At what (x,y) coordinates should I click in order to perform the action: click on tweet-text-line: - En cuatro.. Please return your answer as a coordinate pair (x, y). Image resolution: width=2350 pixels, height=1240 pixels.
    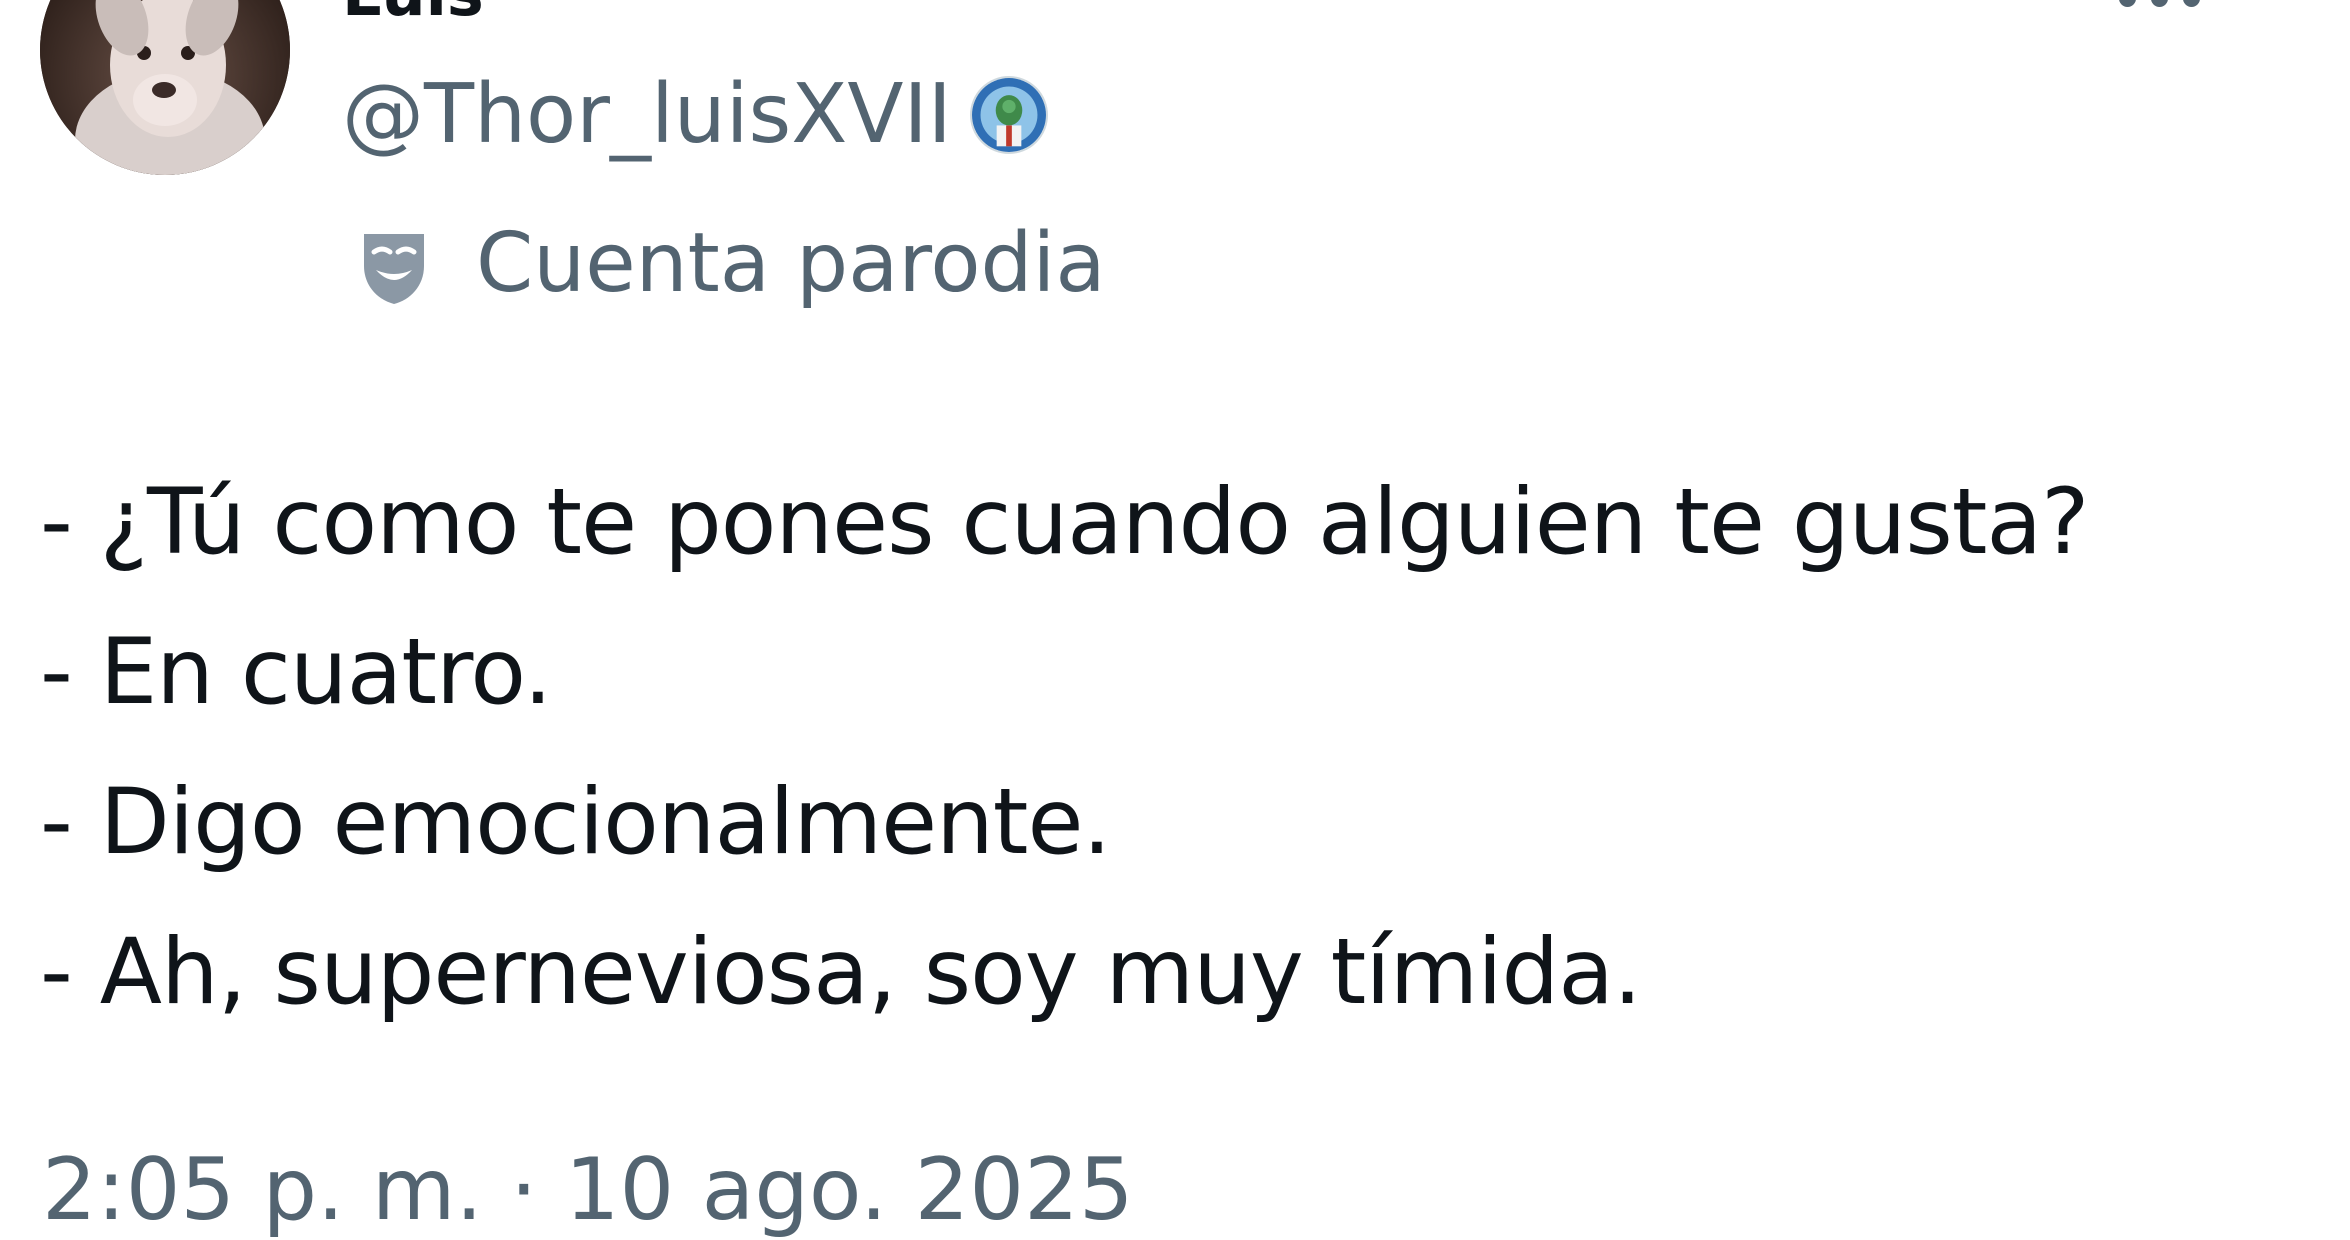
    Looking at the image, I should click on (296, 672).